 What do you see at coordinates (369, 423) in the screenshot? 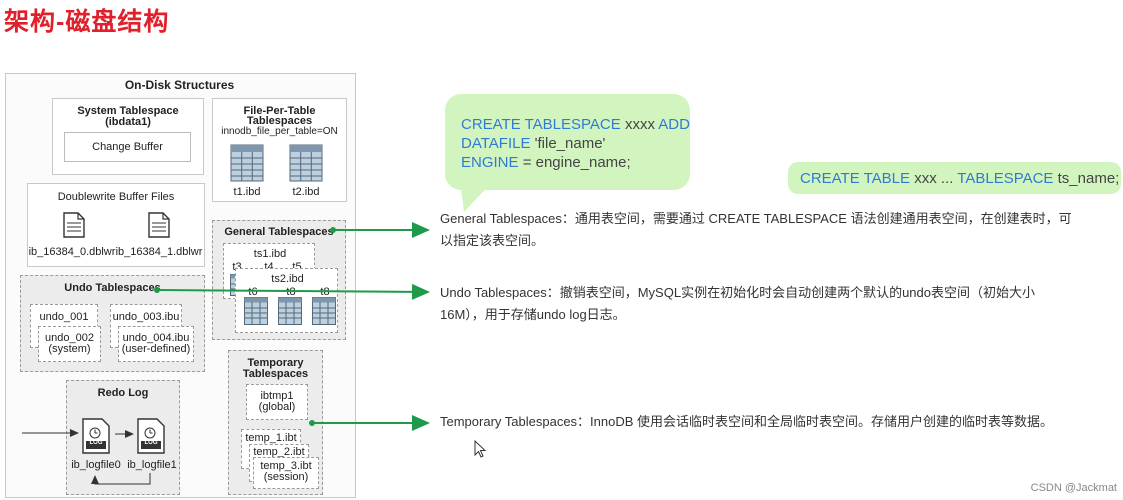
I see `temporary-arrow` at bounding box center [369, 423].